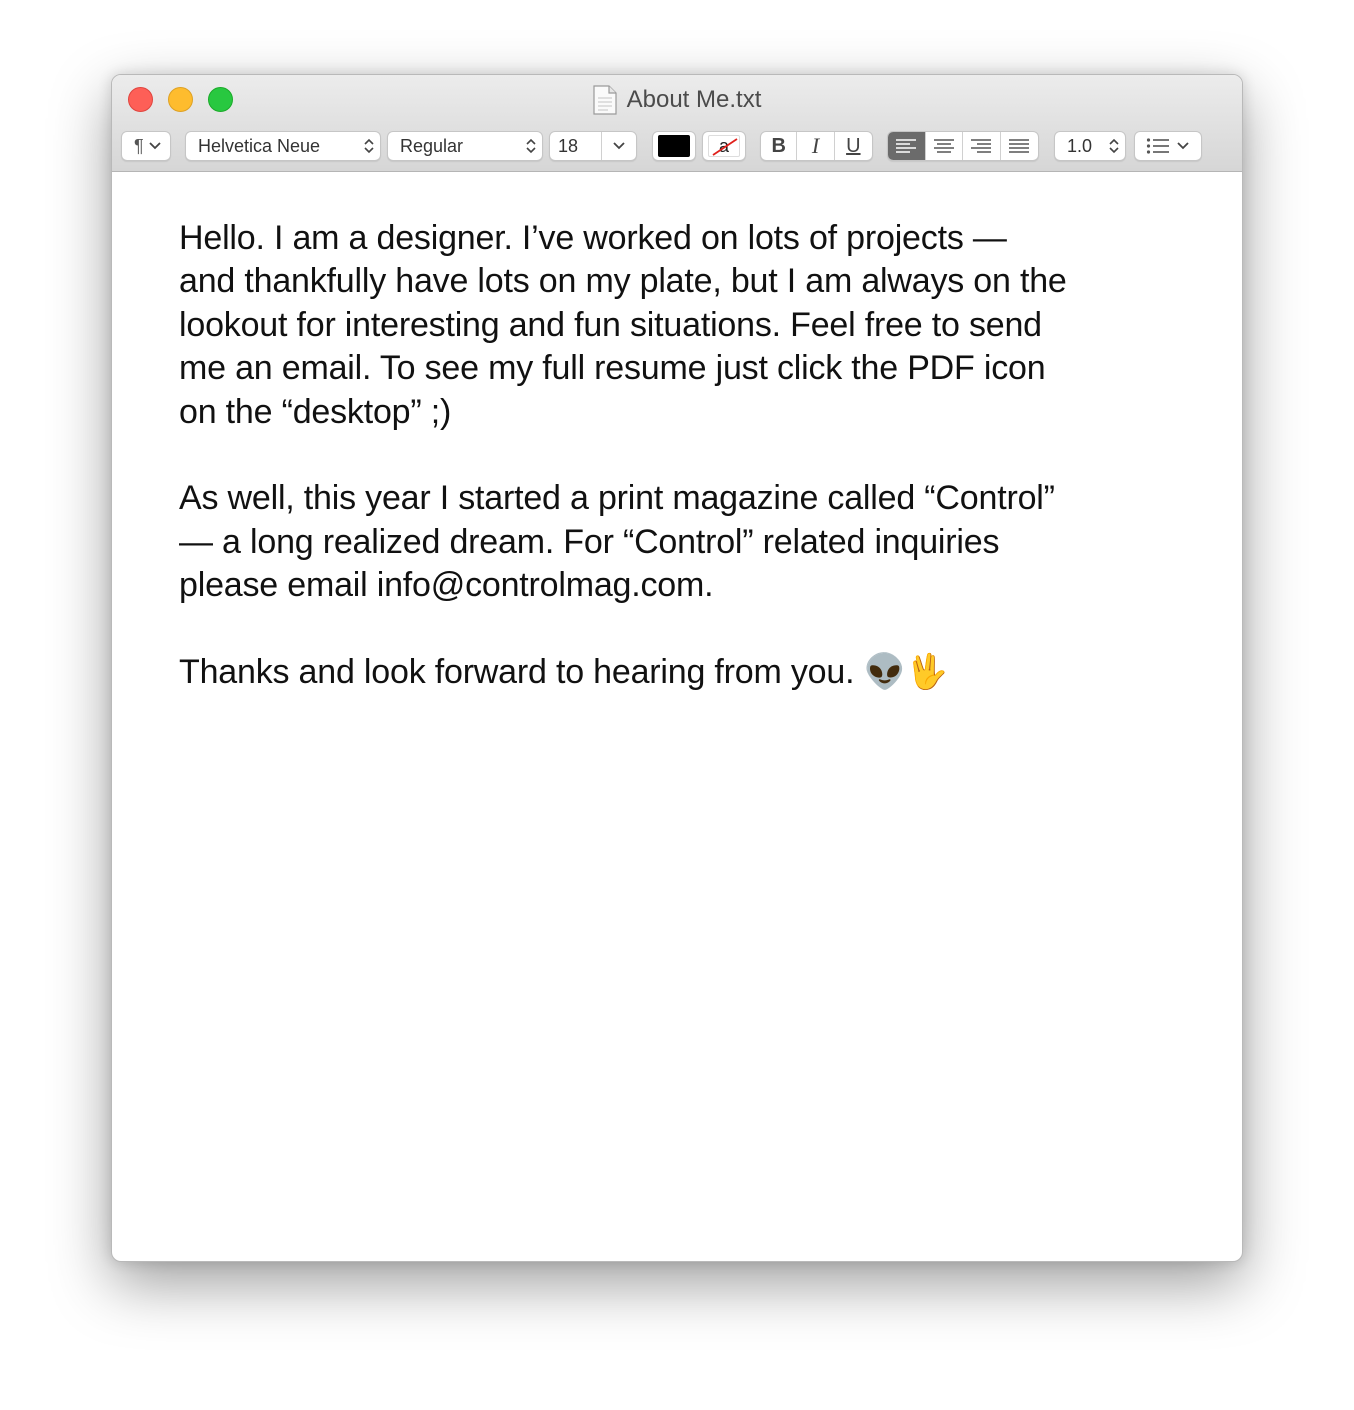 The image size is (1354, 1410). What do you see at coordinates (1157, 146) in the screenshot?
I see `bulleted-list-icon` at bounding box center [1157, 146].